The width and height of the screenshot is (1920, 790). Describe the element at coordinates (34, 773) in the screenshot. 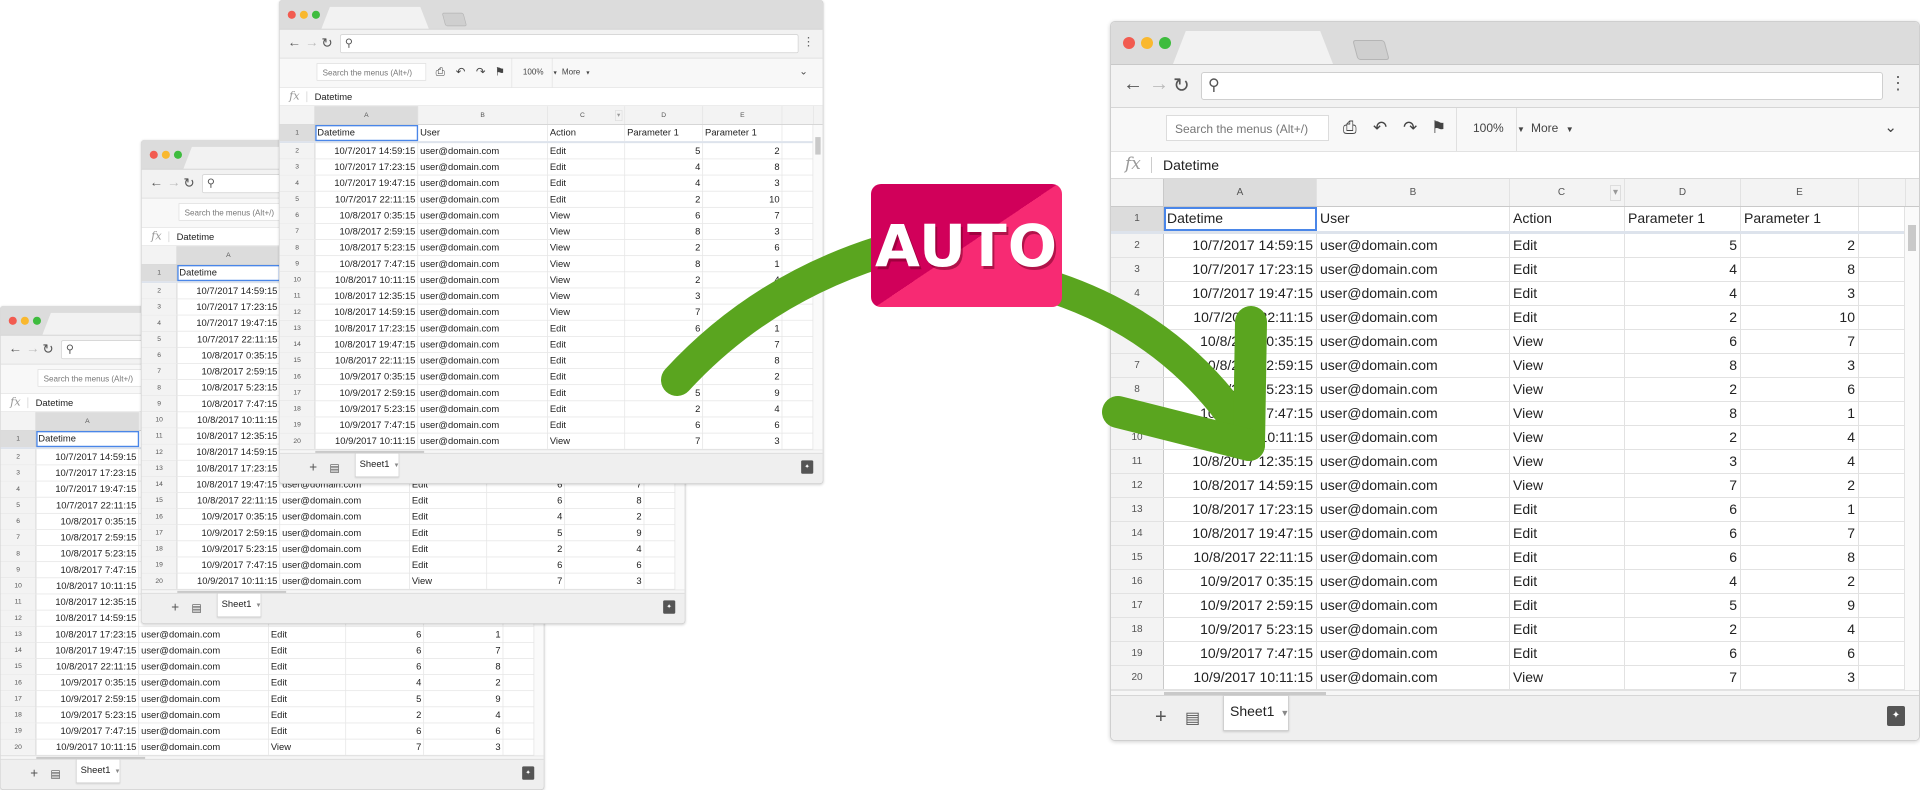

I see `add-sheet-icon: +` at that location.